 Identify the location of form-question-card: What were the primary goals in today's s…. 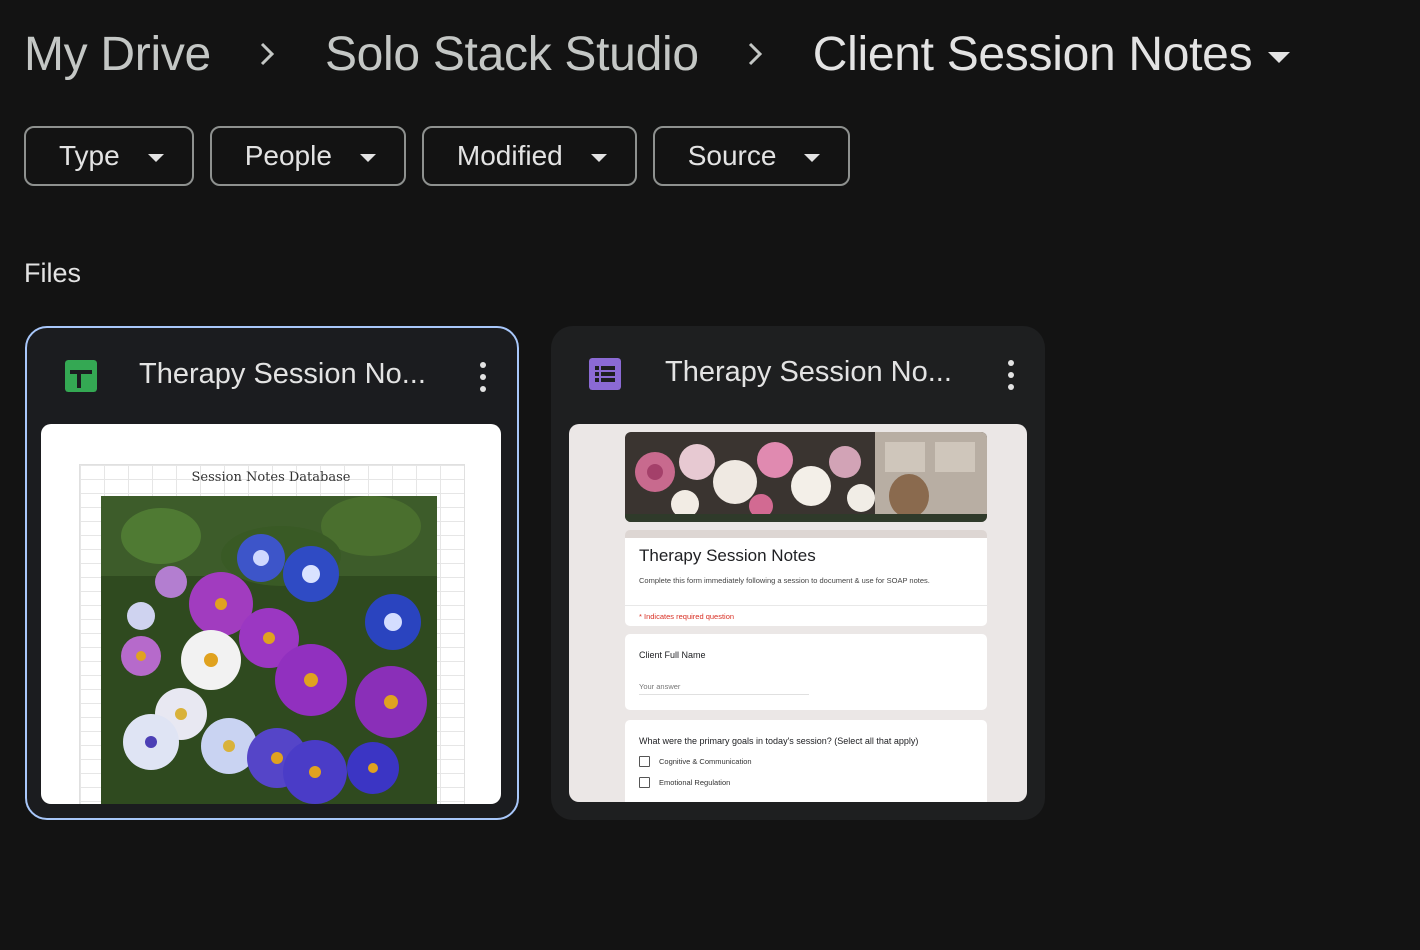
(806, 761).